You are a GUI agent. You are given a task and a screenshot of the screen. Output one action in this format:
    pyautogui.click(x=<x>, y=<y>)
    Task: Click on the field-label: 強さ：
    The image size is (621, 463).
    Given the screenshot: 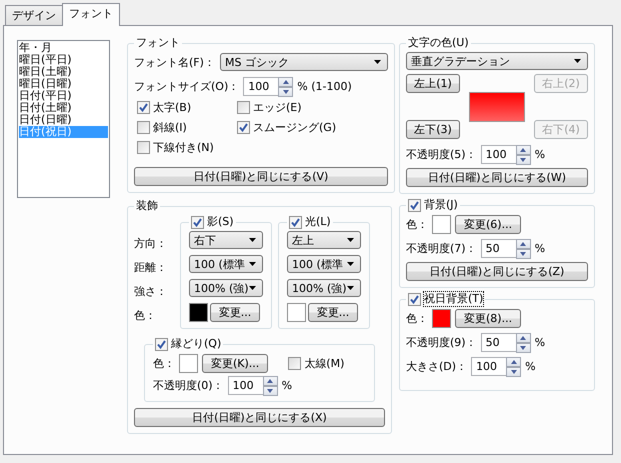 What is the action you would take?
    pyautogui.click(x=151, y=292)
    